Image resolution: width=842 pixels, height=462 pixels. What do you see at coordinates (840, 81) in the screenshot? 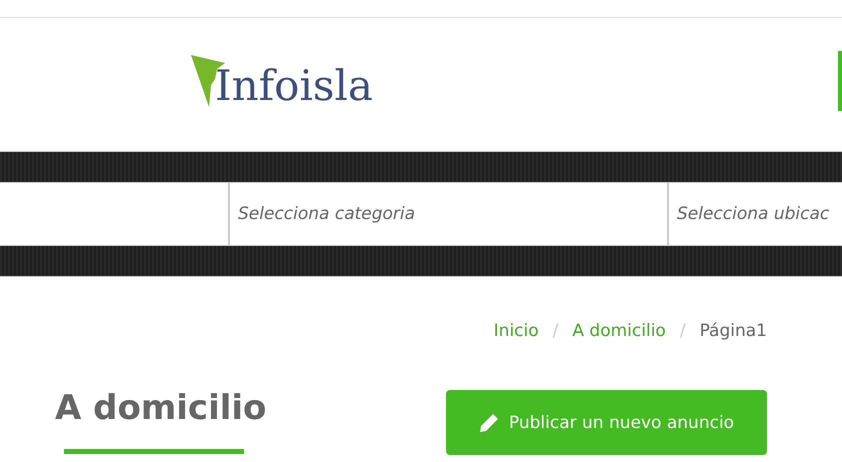
I see `header-button` at bounding box center [840, 81].